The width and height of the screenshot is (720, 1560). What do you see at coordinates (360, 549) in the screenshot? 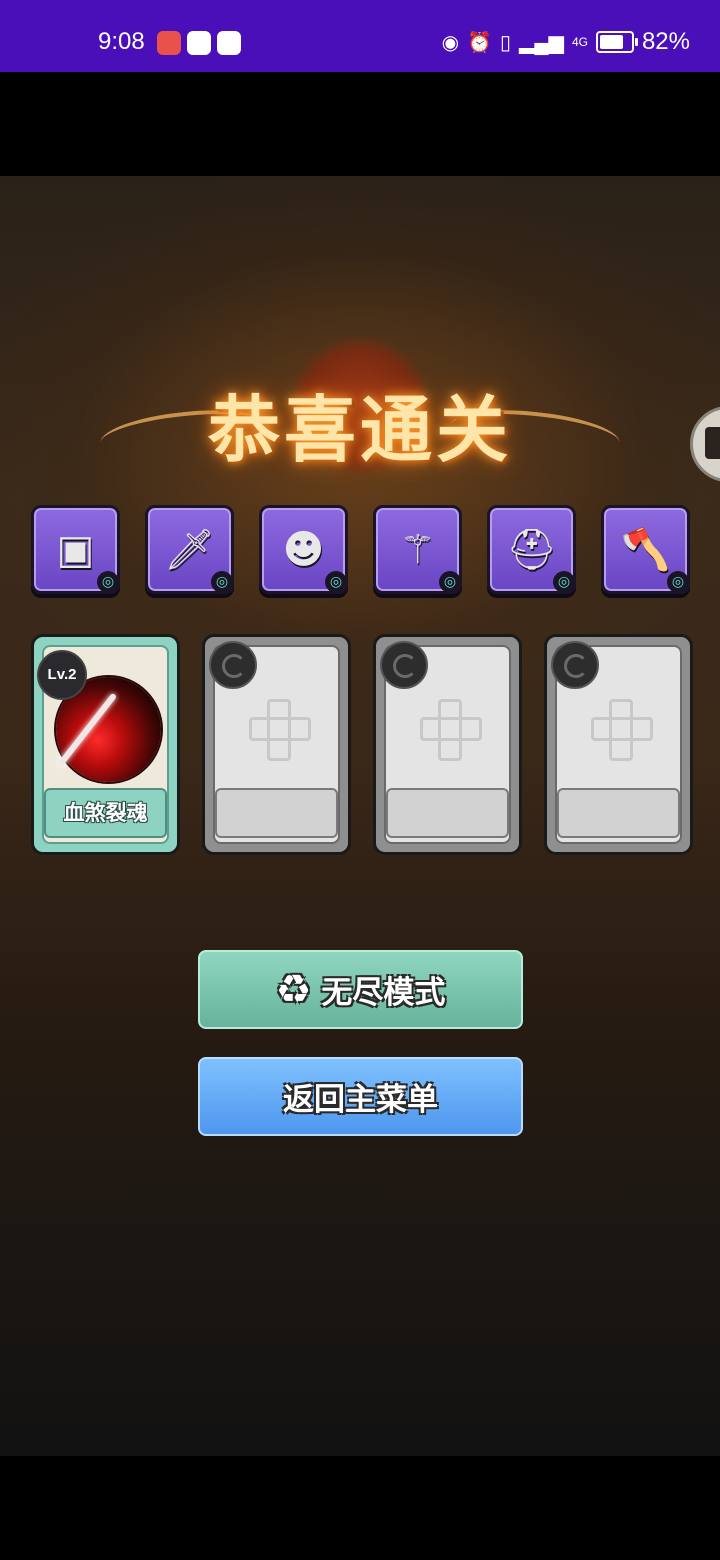
I see `reward-items-row: ▣ ◎ 🗡 ◎ ☻ ◎ ⚚ ◎ ⛑ ◎ 🪓 ◎` at bounding box center [360, 549].